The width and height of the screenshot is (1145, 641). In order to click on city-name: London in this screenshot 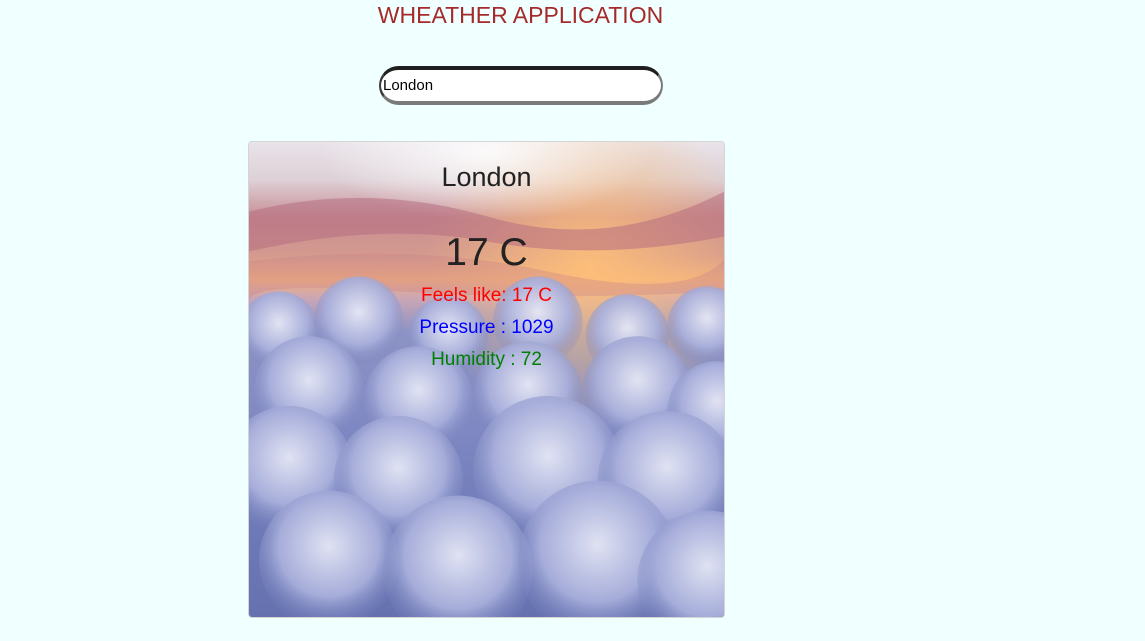, I will do `click(486, 177)`.